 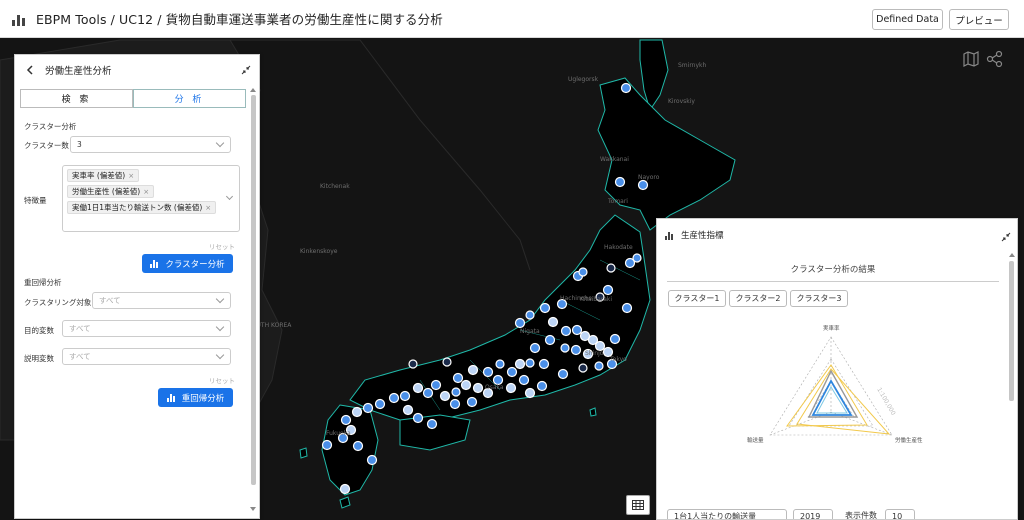 I want to click on regression-reset-link: リセット, so click(x=222, y=380).